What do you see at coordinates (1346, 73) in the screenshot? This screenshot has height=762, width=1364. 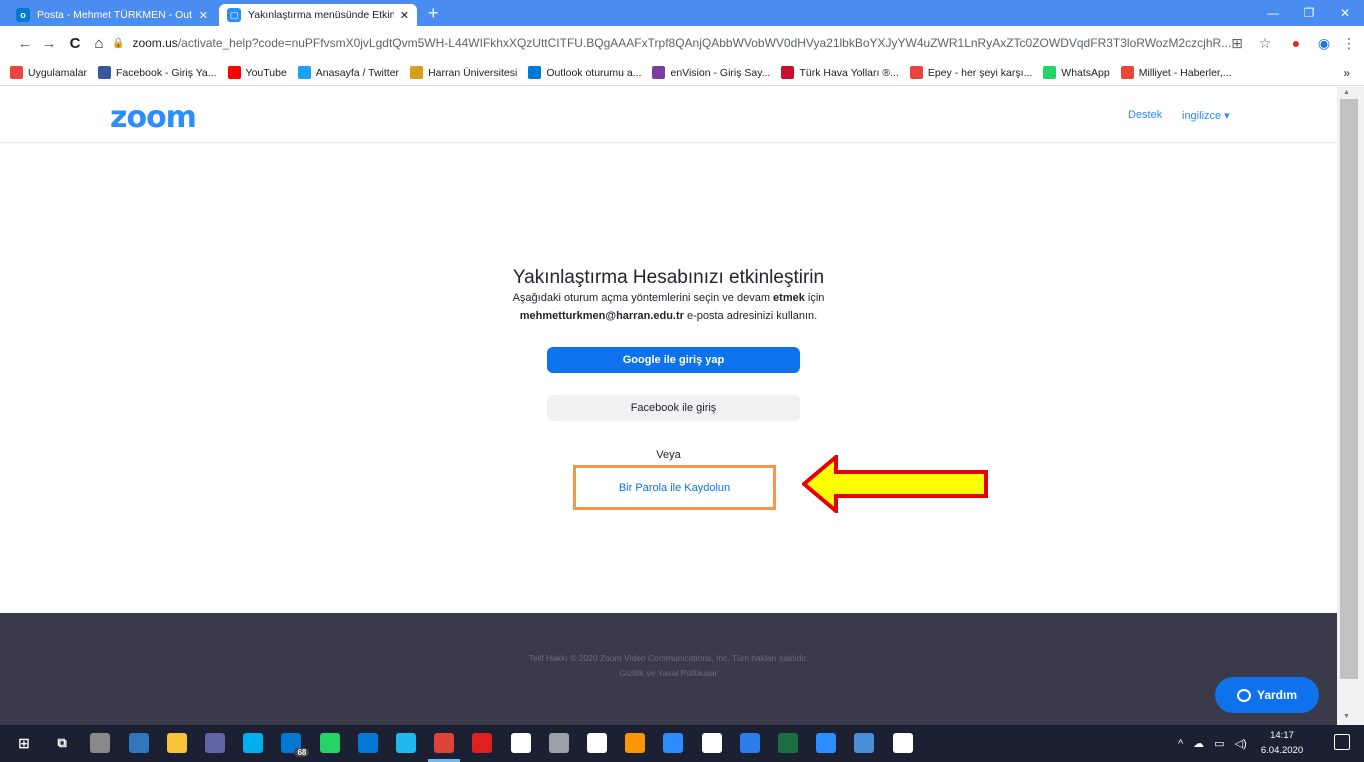 I see `bookmarks-overflow-icon: »` at bounding box center [1346, 73].